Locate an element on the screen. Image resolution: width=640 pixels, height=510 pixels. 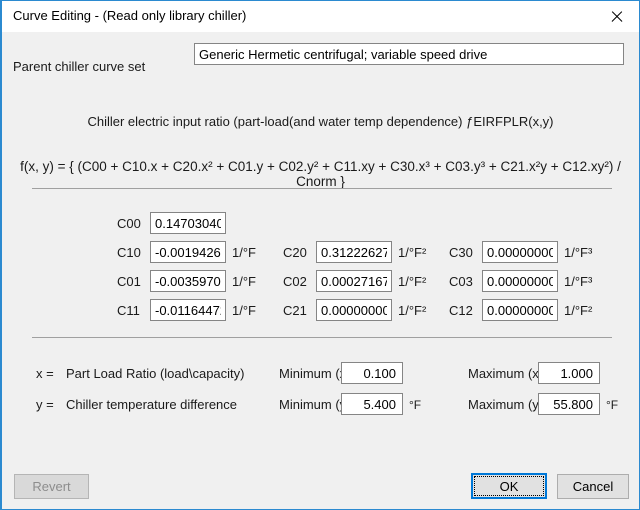
coefficient-unit-c12: 1/°F² is located at coordinates (578, 310).